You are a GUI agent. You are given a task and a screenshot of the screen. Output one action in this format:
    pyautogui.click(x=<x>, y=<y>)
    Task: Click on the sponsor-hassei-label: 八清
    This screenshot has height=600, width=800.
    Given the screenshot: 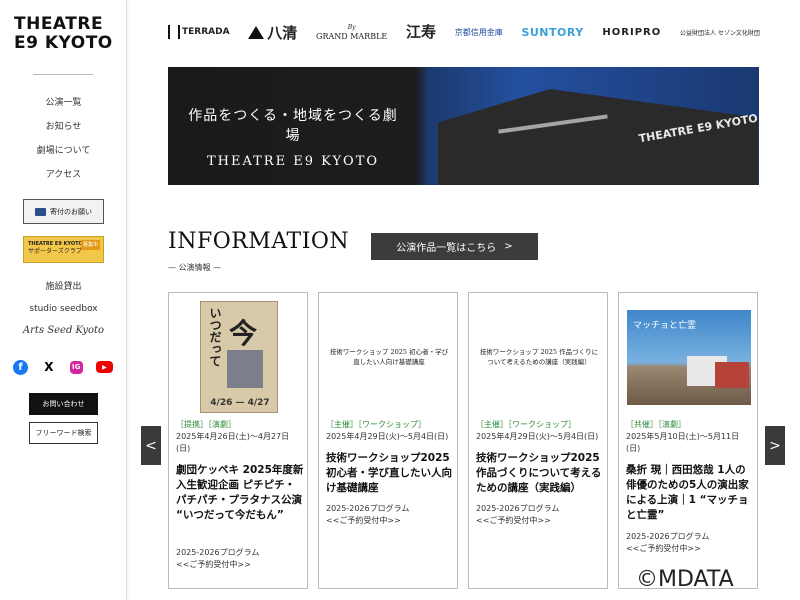 What is the action you would take?
    pyautogui.click(x=282, y=32)
    